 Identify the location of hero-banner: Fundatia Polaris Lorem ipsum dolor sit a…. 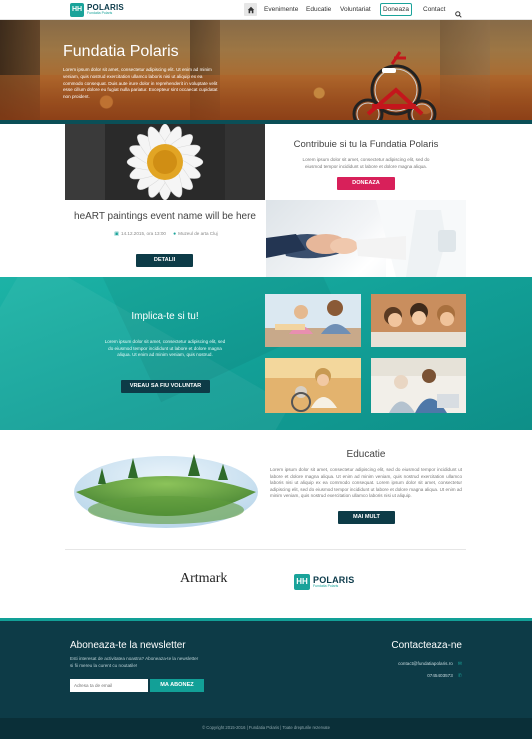
(266, 70).